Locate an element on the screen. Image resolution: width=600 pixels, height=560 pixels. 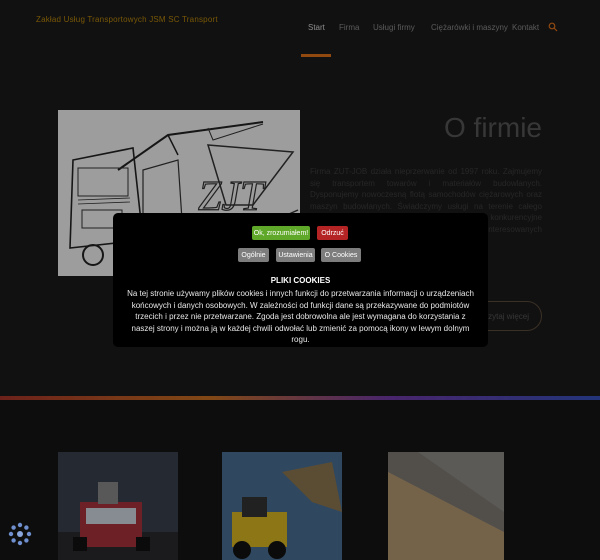
tab-about-cookies: O Cookies is located at coordinates (341, 255).